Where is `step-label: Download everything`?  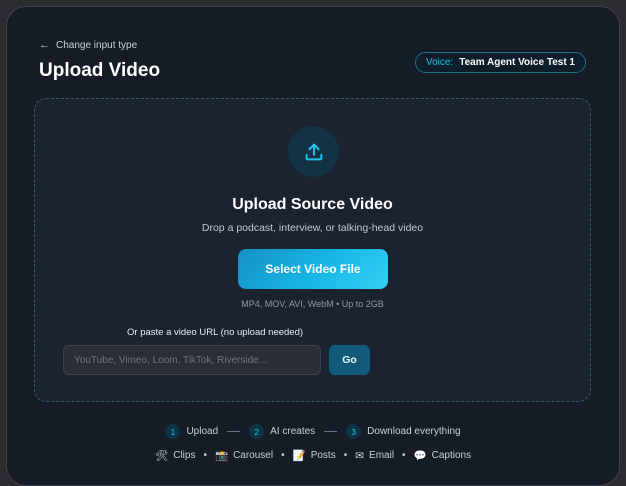
step-label: Download everything is located at coordinates (414, 431).